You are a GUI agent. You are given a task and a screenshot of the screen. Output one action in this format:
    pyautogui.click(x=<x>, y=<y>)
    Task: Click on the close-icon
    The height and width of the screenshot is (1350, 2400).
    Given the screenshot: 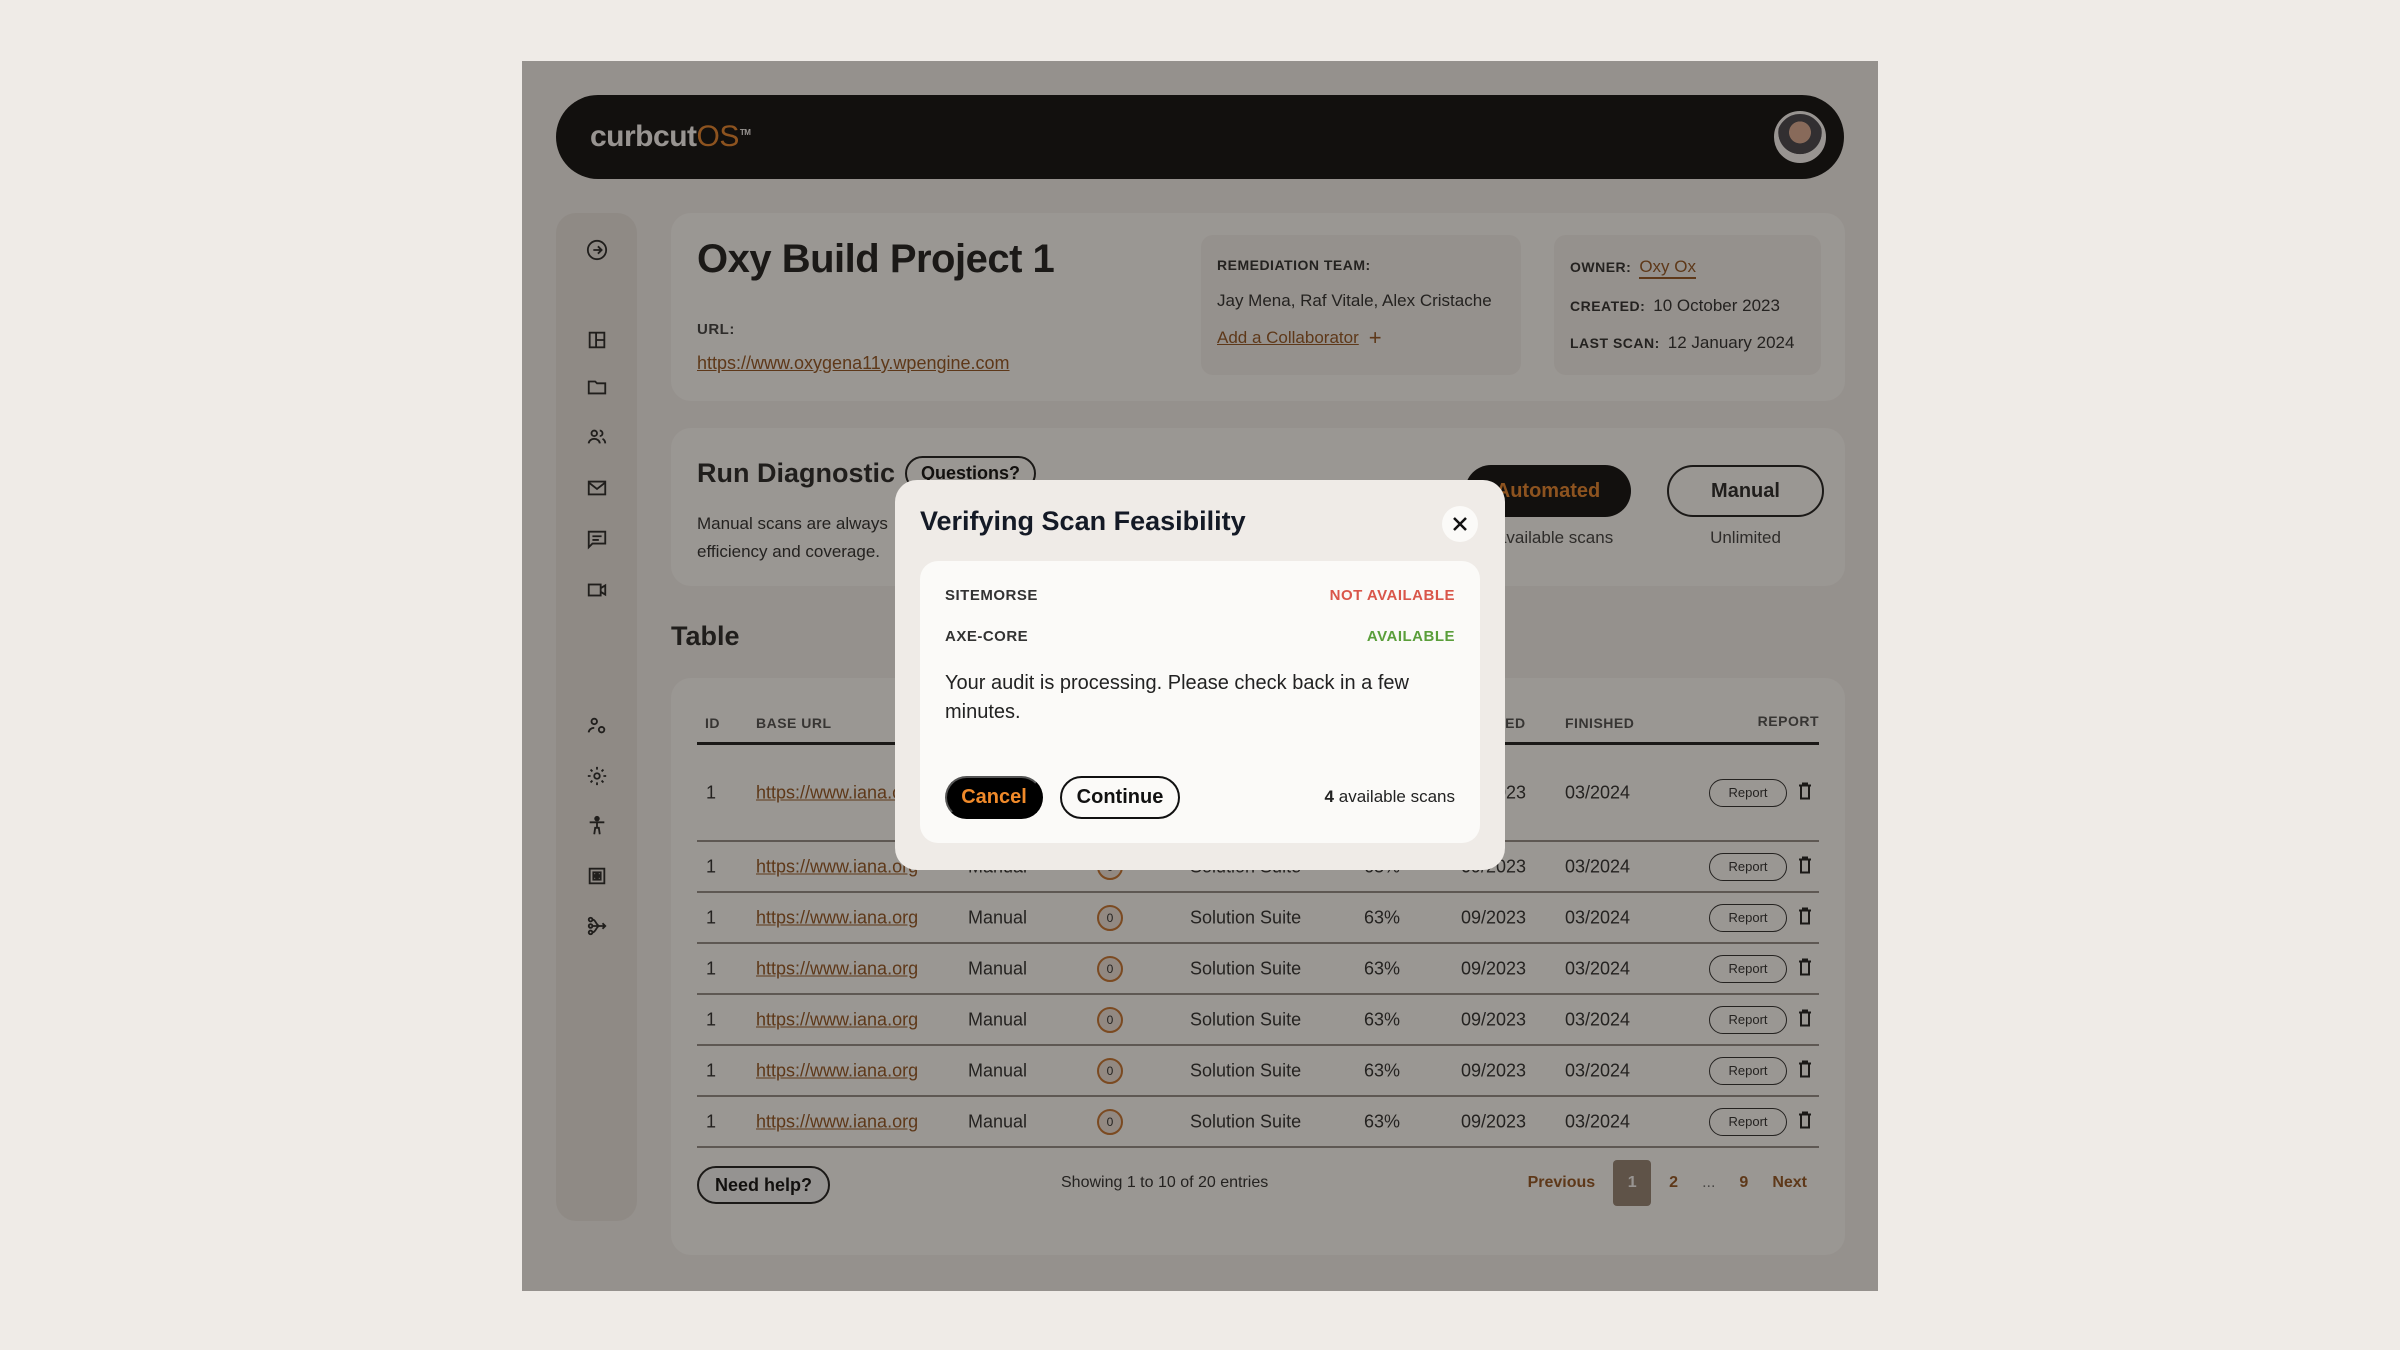 What is the action you would take?
    pyautogui.click(x=1460, y=524)
    